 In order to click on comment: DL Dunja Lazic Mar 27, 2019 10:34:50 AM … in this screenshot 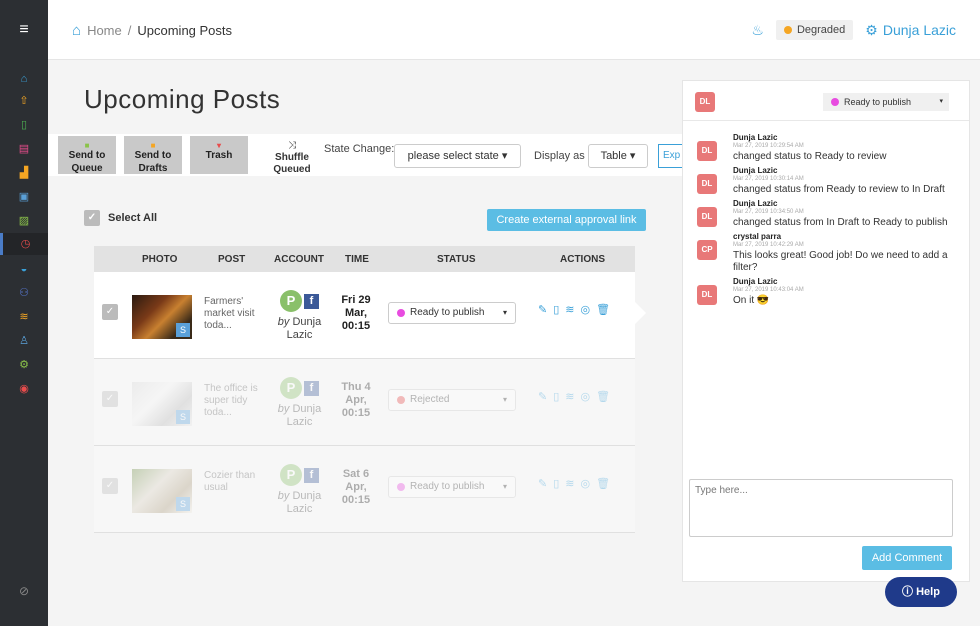, I will do `click(826, 214)`.